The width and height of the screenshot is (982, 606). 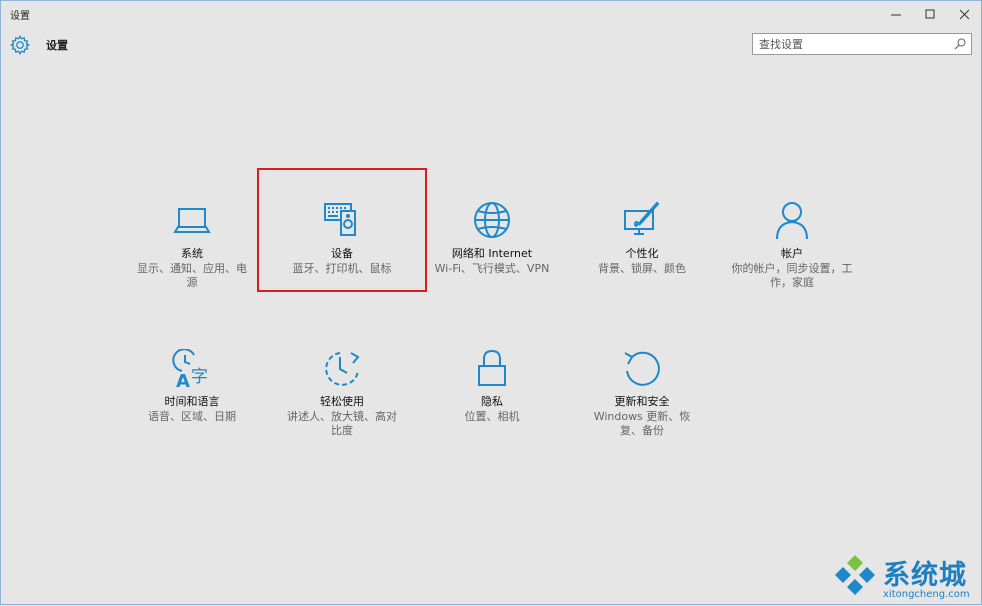 I want to click on watermark-url: xitongcheng.com, so click(x=926, y=594).